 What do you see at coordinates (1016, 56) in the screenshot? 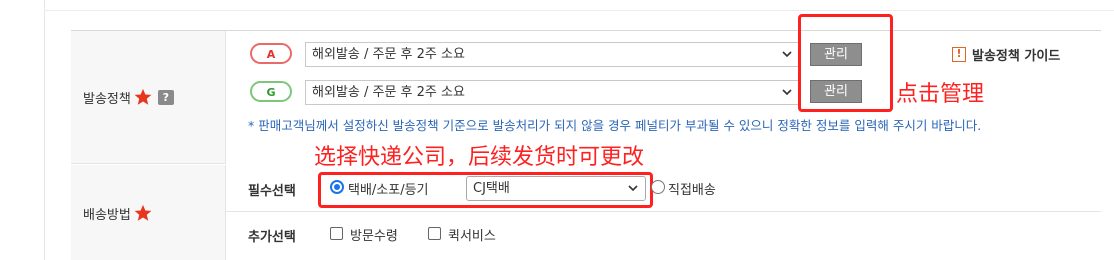
I see `guide-label: 발송정책 가이드` at bounding box center [1016, 56].